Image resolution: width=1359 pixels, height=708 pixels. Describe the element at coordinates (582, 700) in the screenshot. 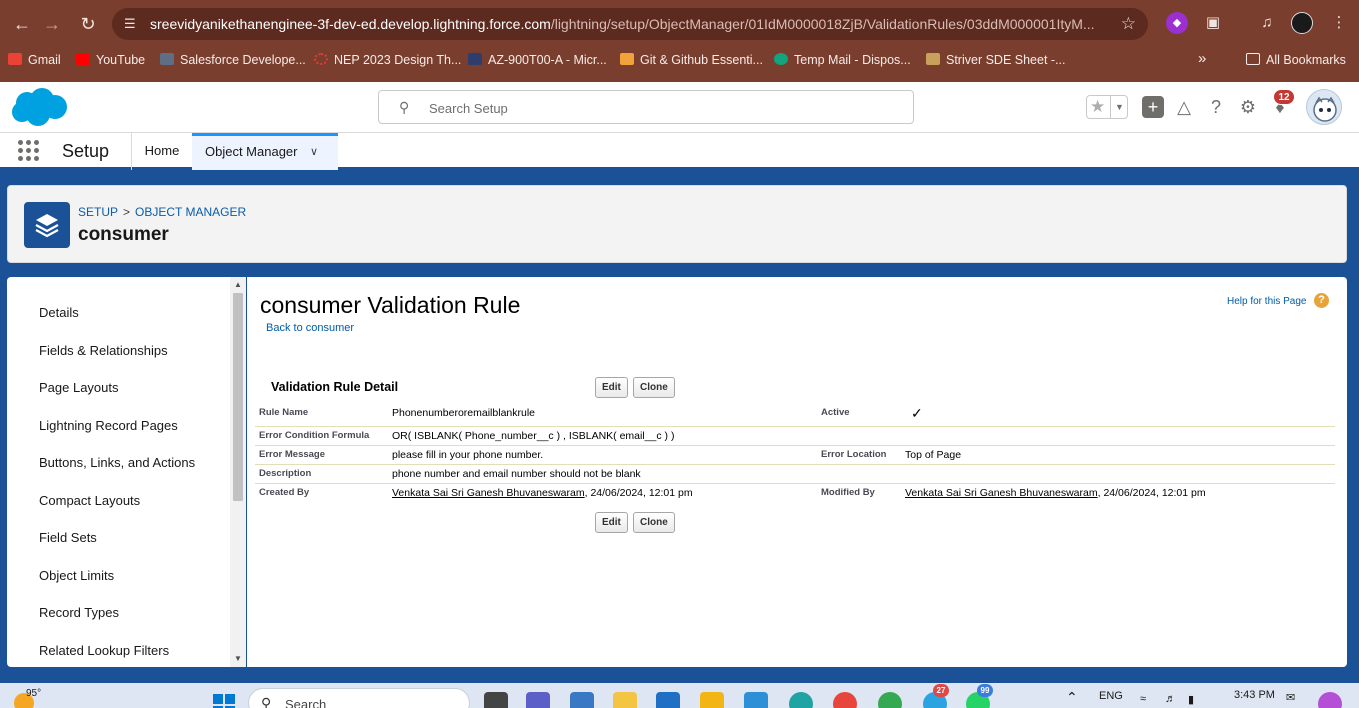

I see `photos-icon` at that location.